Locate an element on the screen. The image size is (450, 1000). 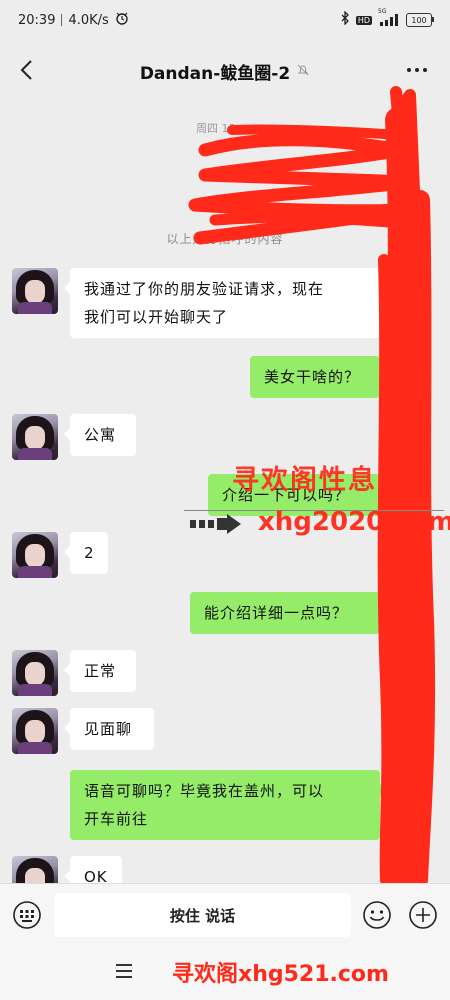
message-bubble-incoming: 2 is located at coordinates (86, 553).